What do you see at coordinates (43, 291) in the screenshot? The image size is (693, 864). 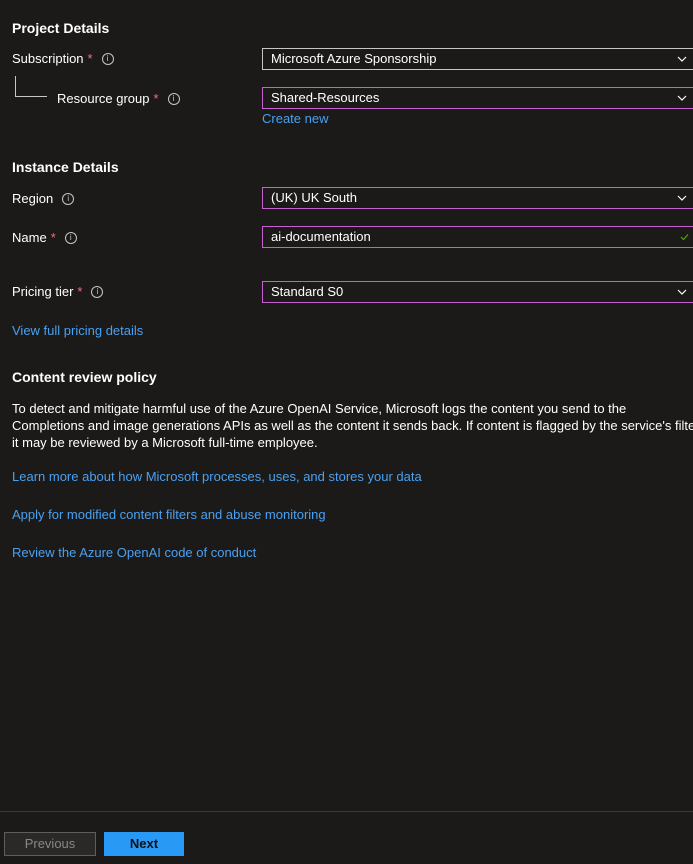 I see `pricing-tier-label-text: Pricing tier` at bounding box center [43, 291].